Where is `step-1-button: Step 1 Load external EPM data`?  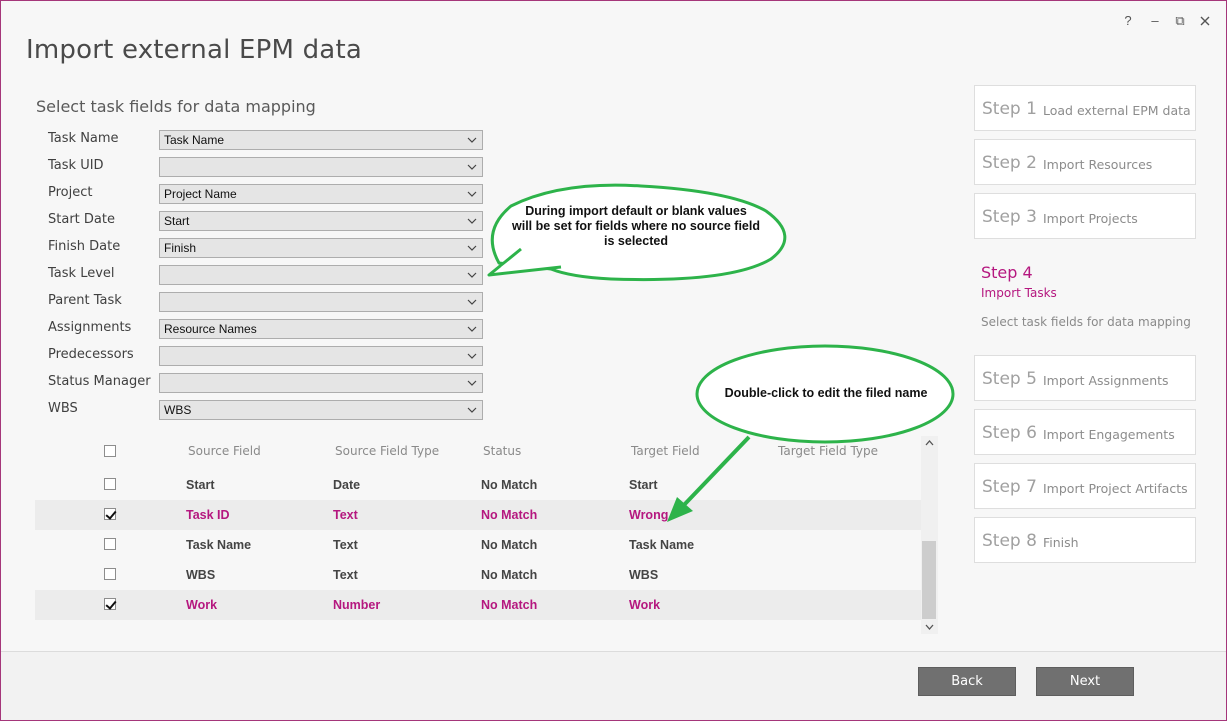
step-1-button: Step 1 Load external EPM data is located at coordinates (1085, 108).